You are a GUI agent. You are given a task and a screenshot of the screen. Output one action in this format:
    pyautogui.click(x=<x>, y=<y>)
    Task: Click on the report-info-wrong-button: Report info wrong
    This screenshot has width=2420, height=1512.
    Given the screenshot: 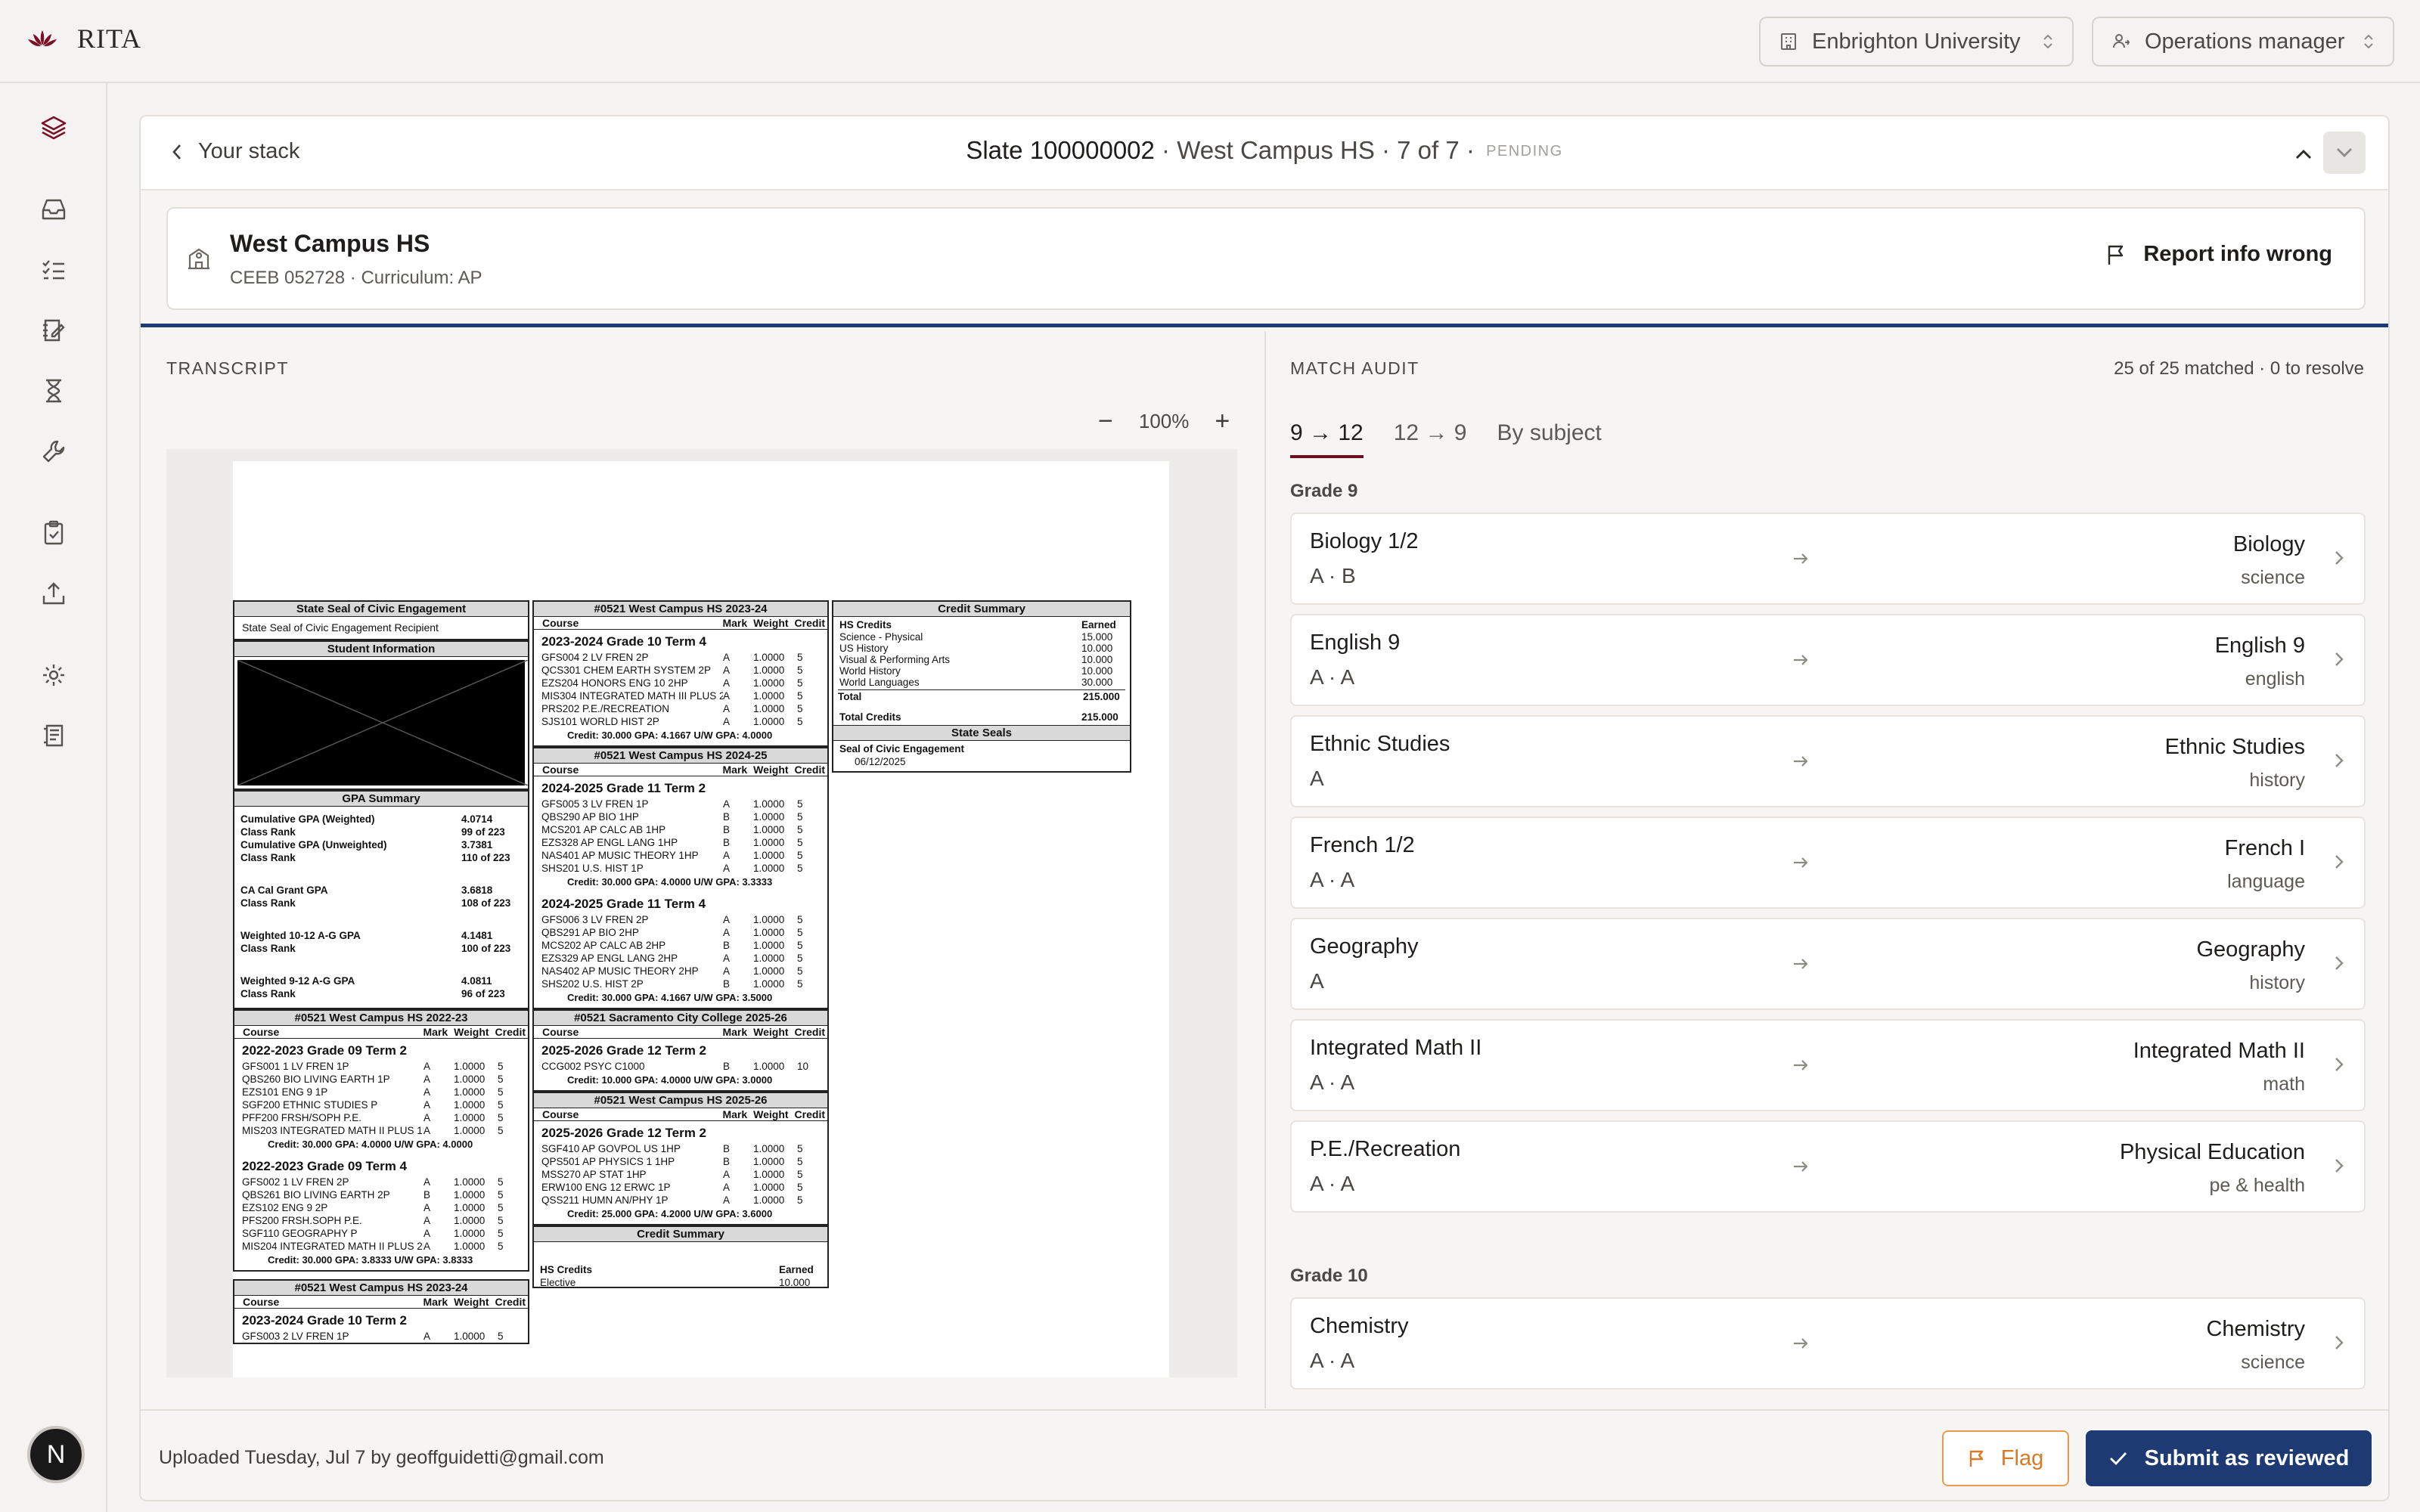 What is the action you would take?
    pyautogui.click(x=2218, y=254)
    